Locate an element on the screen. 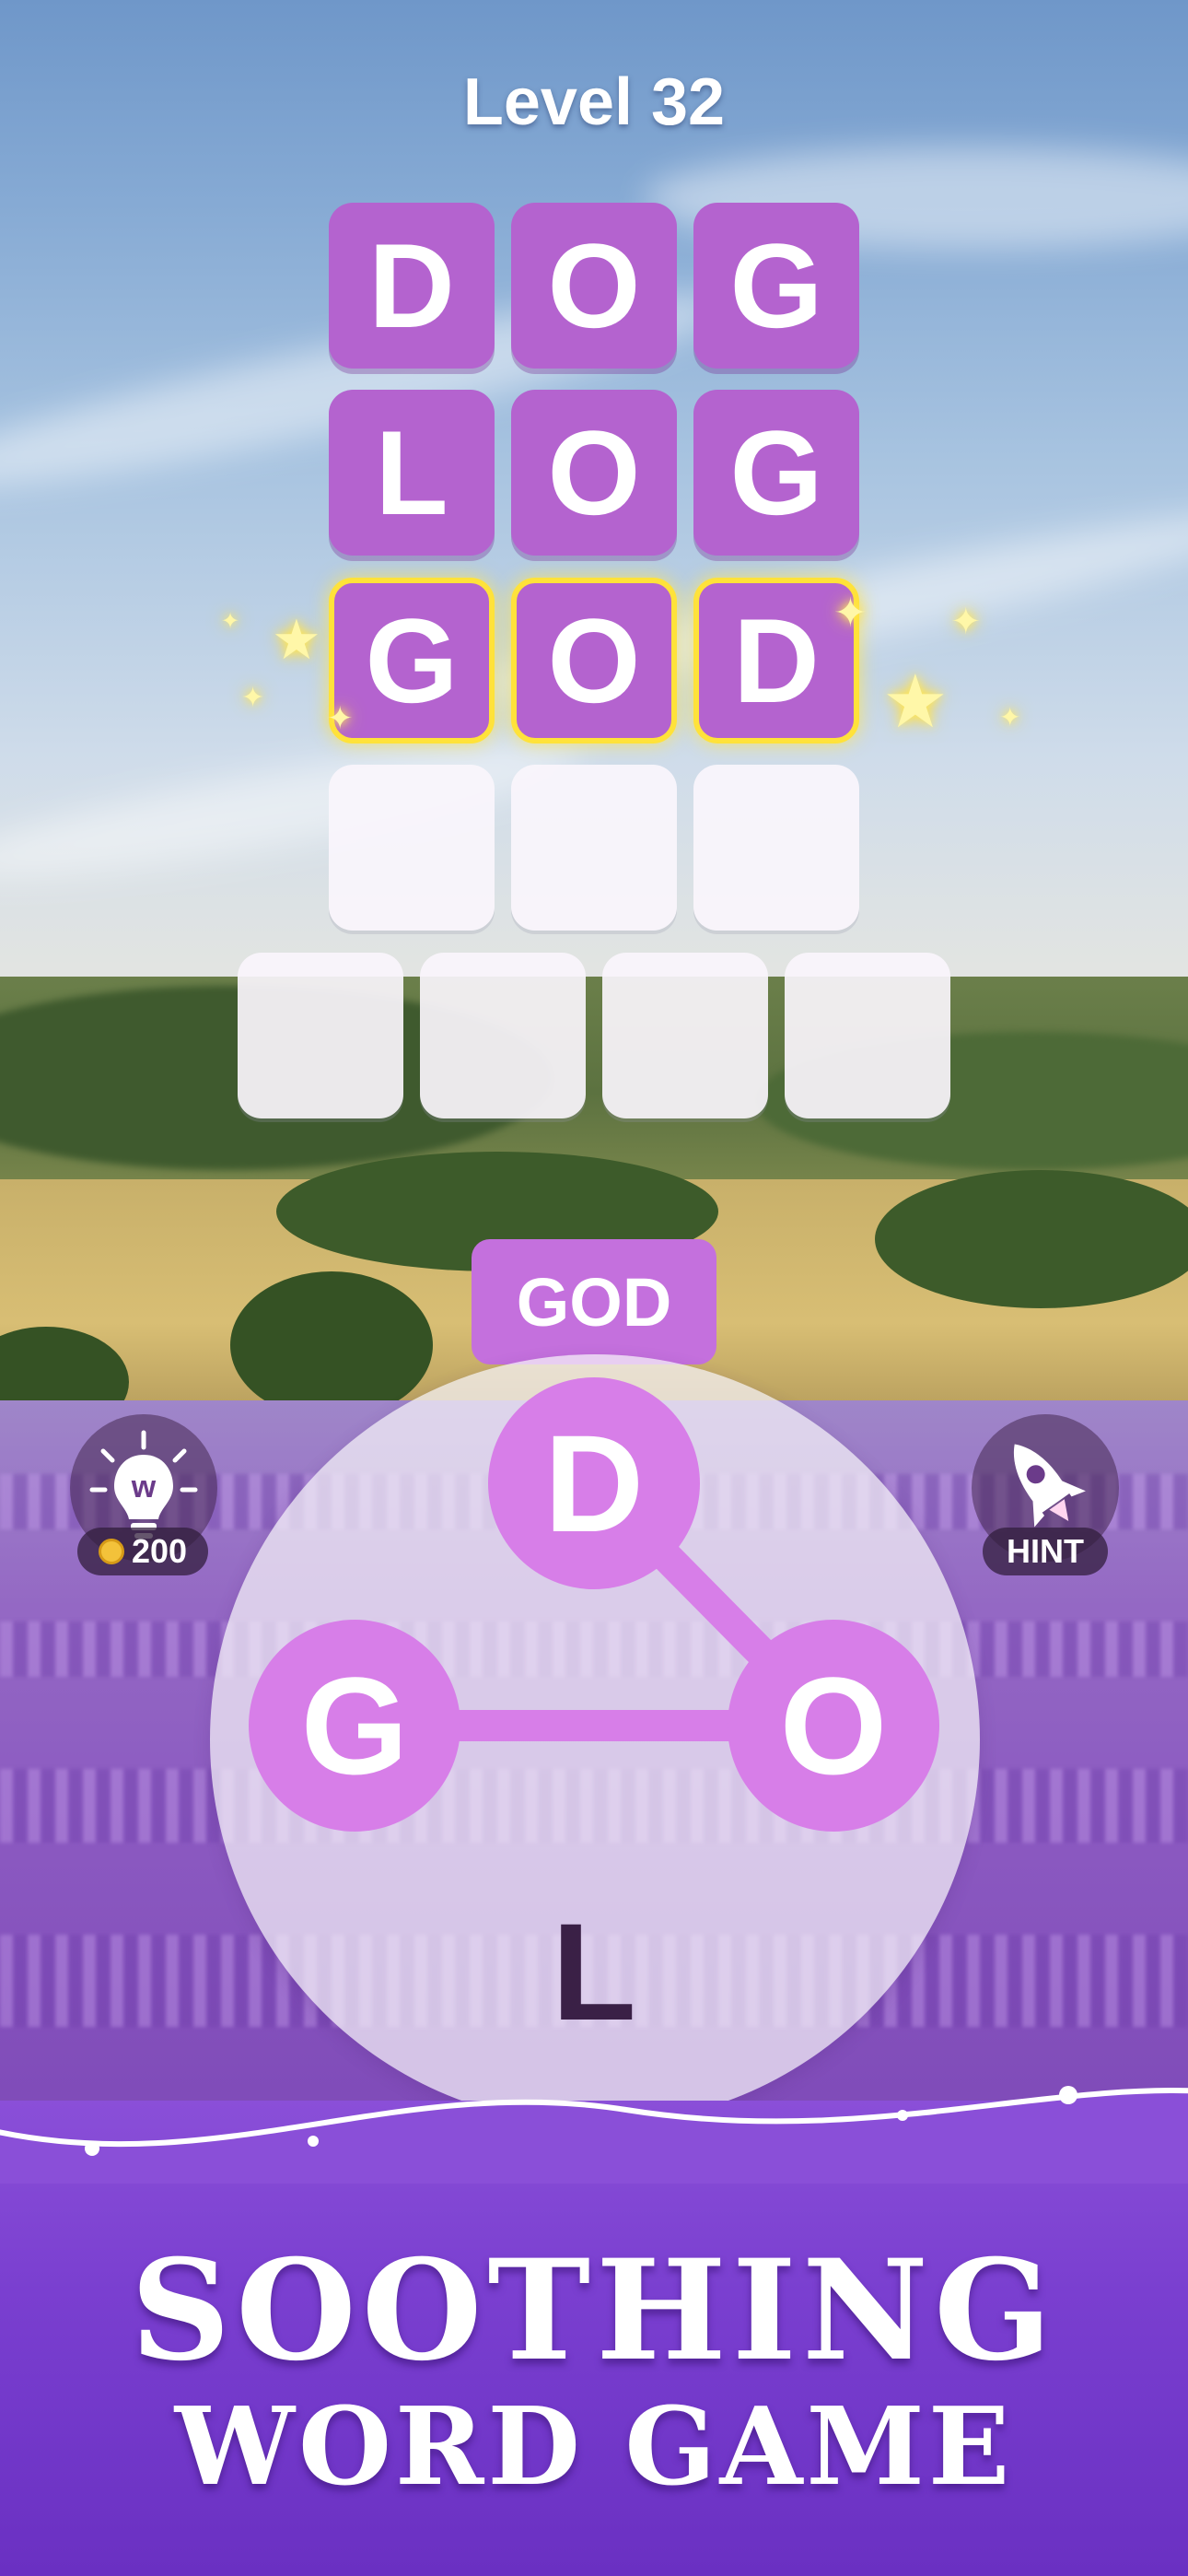  wheel-letter-g: G is located at coordinates (354, 1726).